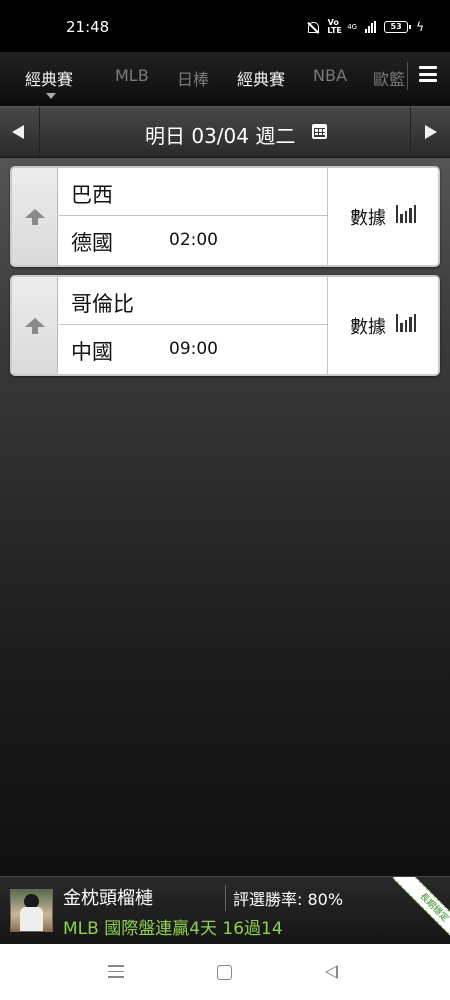 This screenshot has width=450, height=1000. Describe the element at coordinates (31, 910) in the screenshot. I see `expert-avatar` at that location.